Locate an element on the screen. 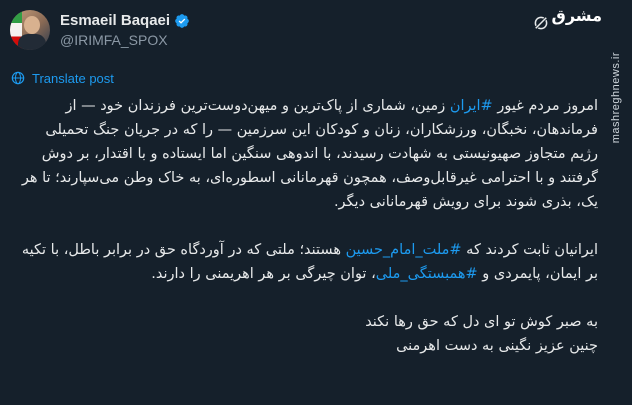 Image resolution: width=632 pixels, height=405 pixels. paragraph2-text-3: ، توان چیرگی بر هر اهریمنی را دارند. is located at coordinates (263, 274).